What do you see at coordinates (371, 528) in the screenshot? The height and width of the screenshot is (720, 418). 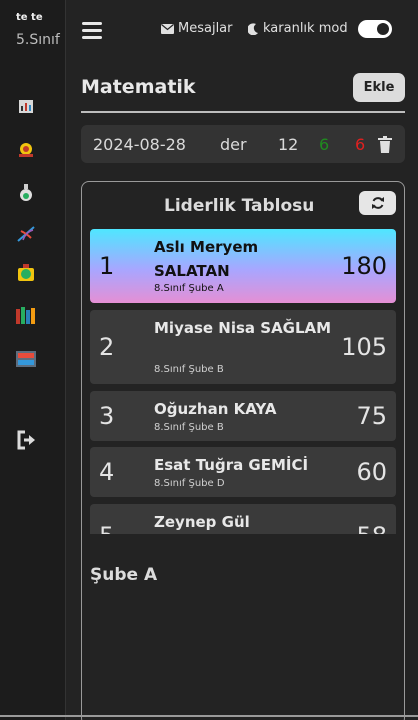 I see `score: 58` at bounding box center [371, 528].